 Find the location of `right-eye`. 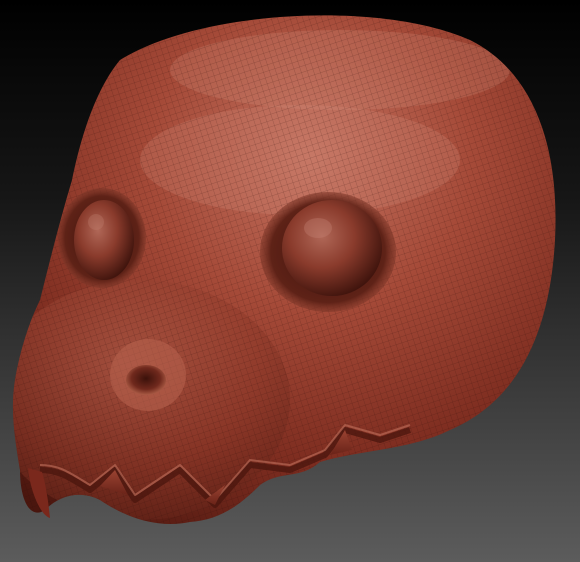

right-eye is located at coordinates (332, 248).